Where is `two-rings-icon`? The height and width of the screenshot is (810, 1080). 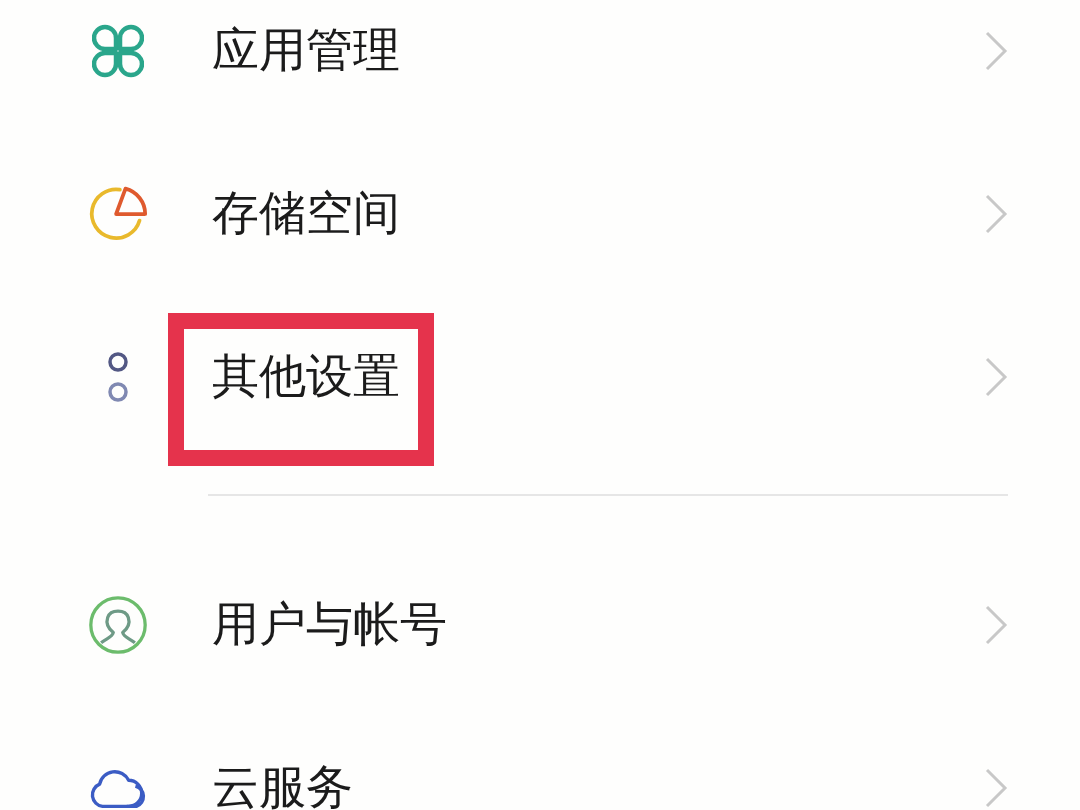
two-rings-icon is located at coordinates (118, 376).